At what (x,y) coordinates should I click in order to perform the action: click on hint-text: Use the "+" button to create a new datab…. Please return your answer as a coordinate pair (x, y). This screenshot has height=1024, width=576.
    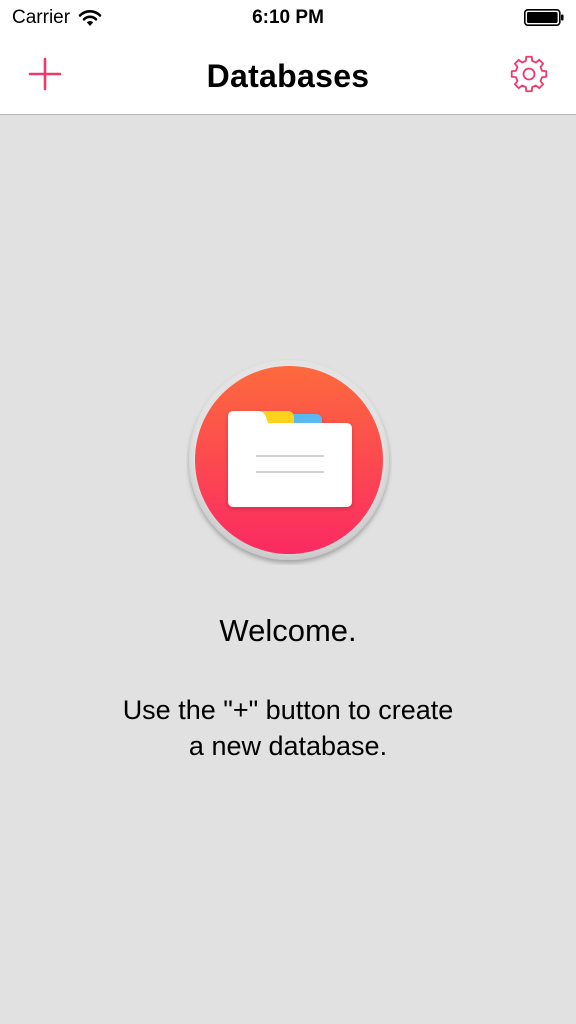
    Looking at the image, I should click on (288, 728).